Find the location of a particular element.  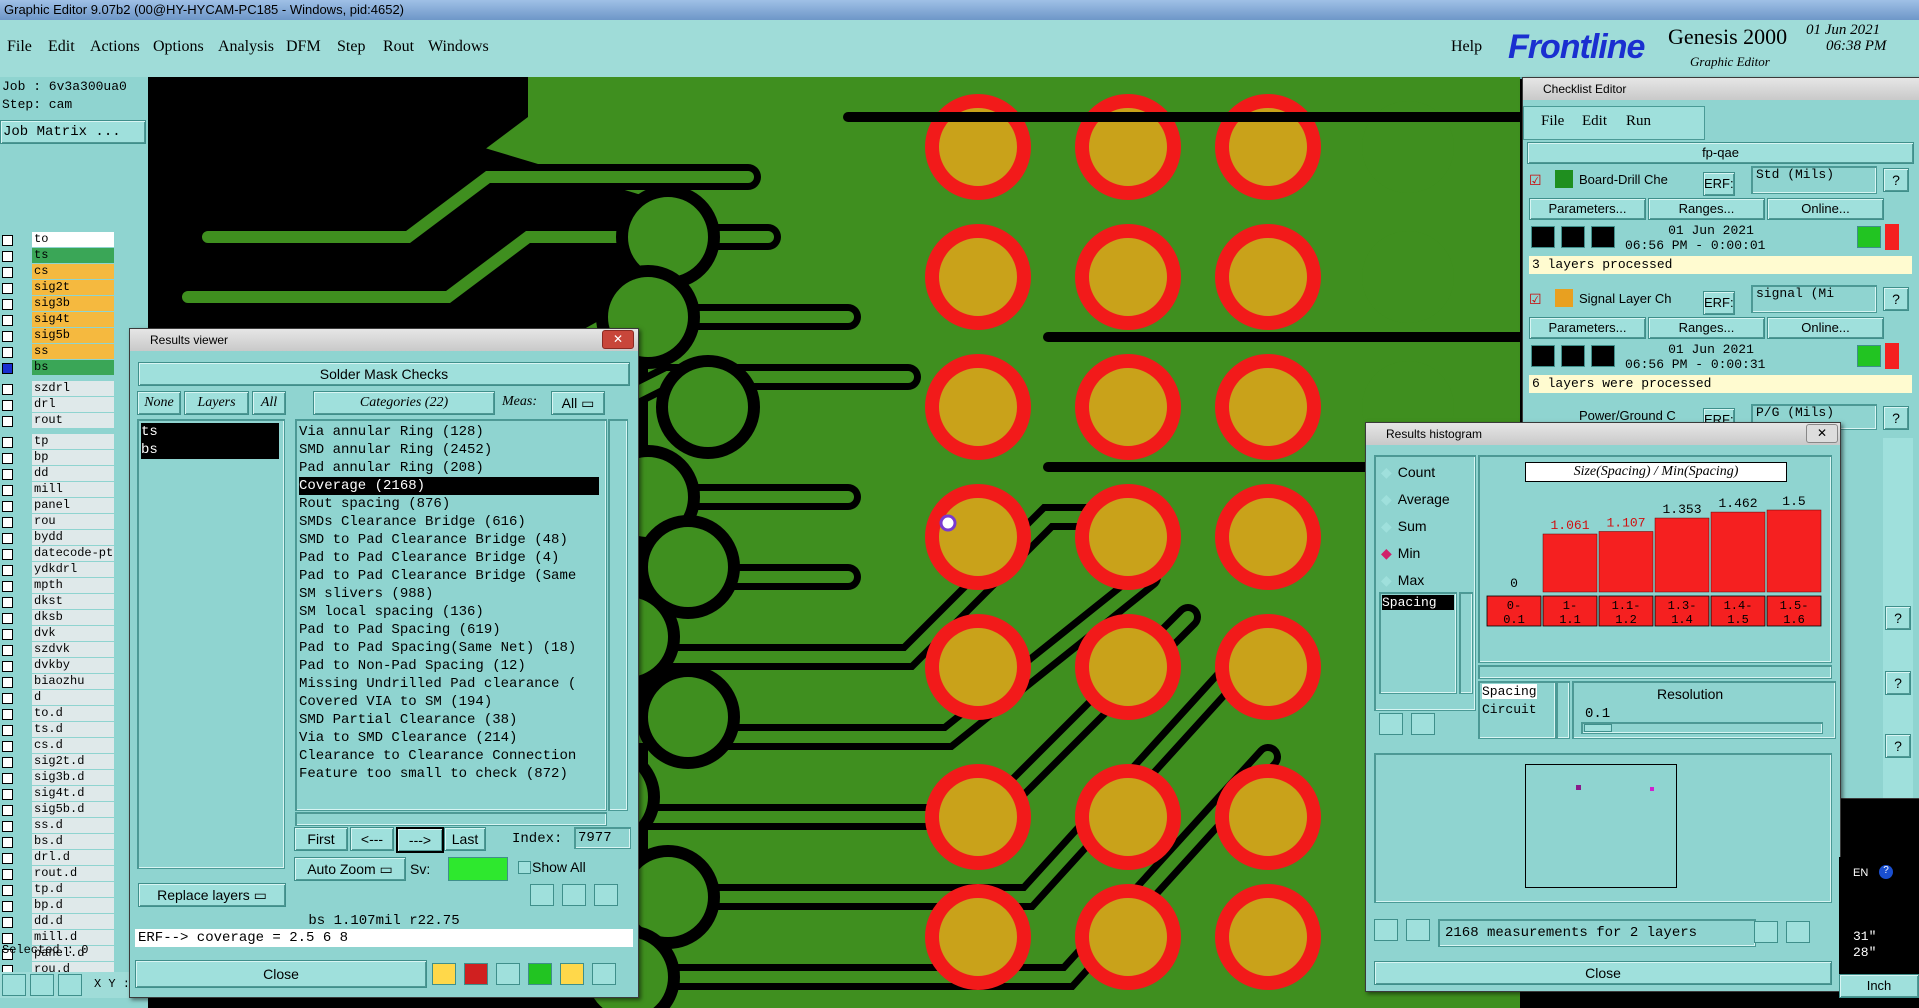

mode-option: ◆ Average is located at coordinates (1415, 499).